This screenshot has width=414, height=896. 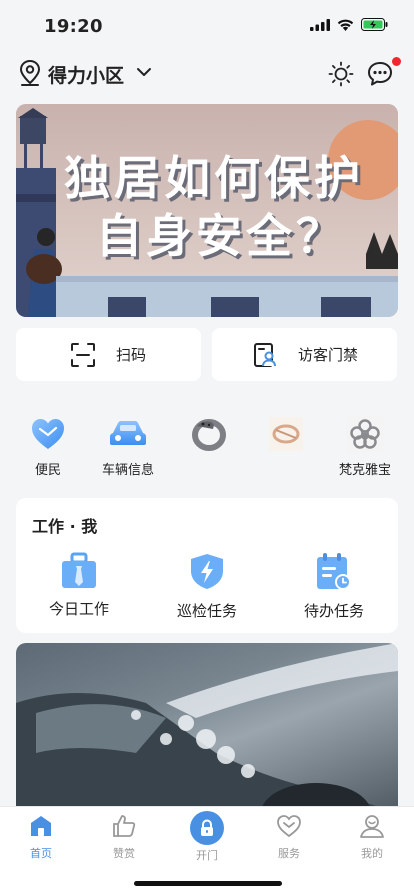 What do you see at coordinates (265, 354) in the screenshot?
I see `visitor-icon` at bounding box center [265, 354].